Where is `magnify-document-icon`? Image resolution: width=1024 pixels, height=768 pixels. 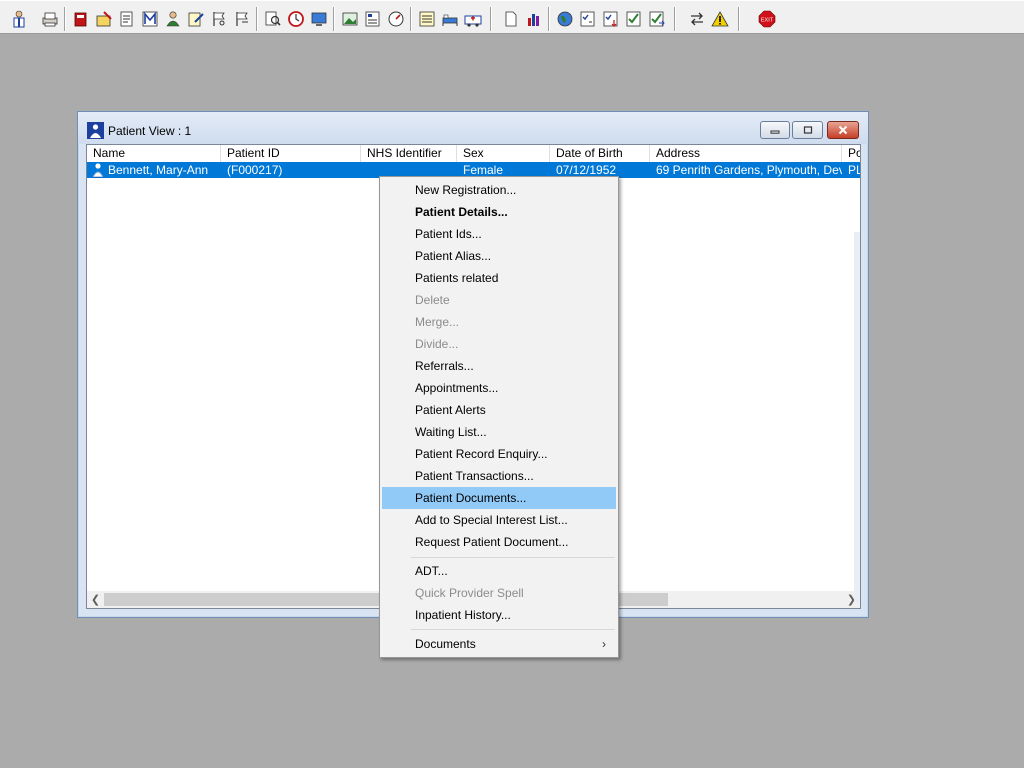
magnify-document-icon is located at coordinates (273, 19).